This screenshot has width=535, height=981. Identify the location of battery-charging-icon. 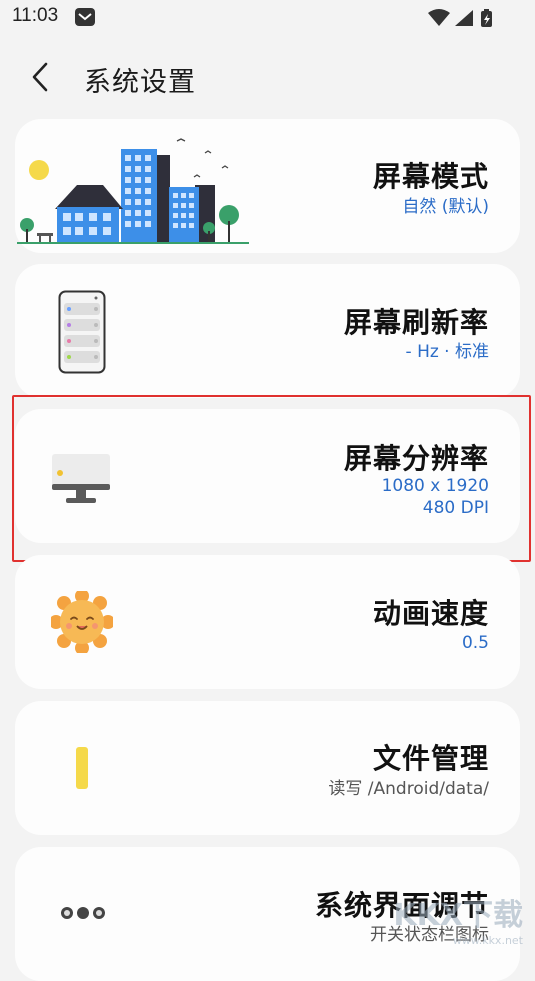
(486, 18).